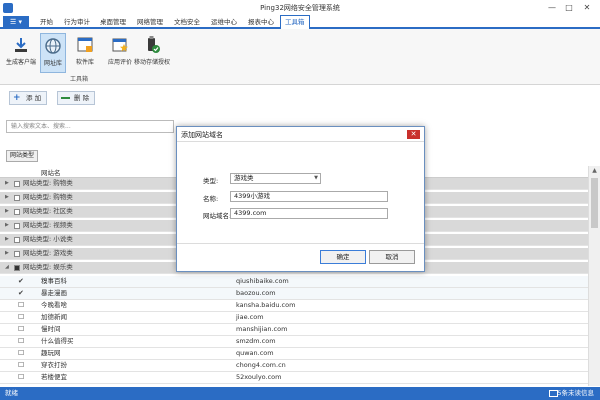  Describe the element at coordinates (300, 243) in the screenshot. I see `dialog-footer-divider` at that location.